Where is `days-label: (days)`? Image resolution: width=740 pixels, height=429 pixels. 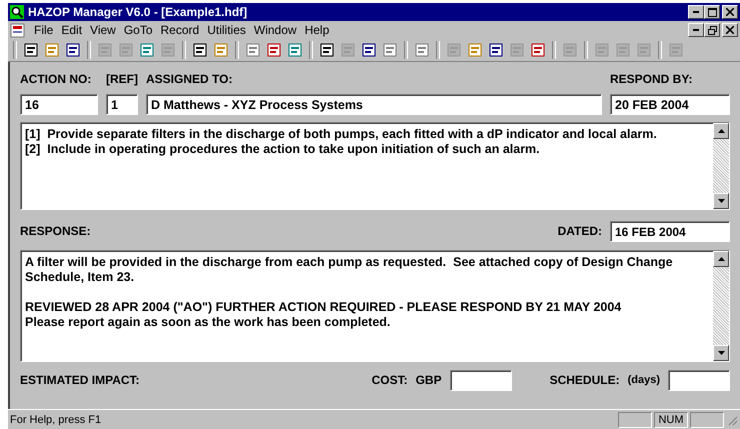 days-label: (days) is located at coordinates (644, 380).